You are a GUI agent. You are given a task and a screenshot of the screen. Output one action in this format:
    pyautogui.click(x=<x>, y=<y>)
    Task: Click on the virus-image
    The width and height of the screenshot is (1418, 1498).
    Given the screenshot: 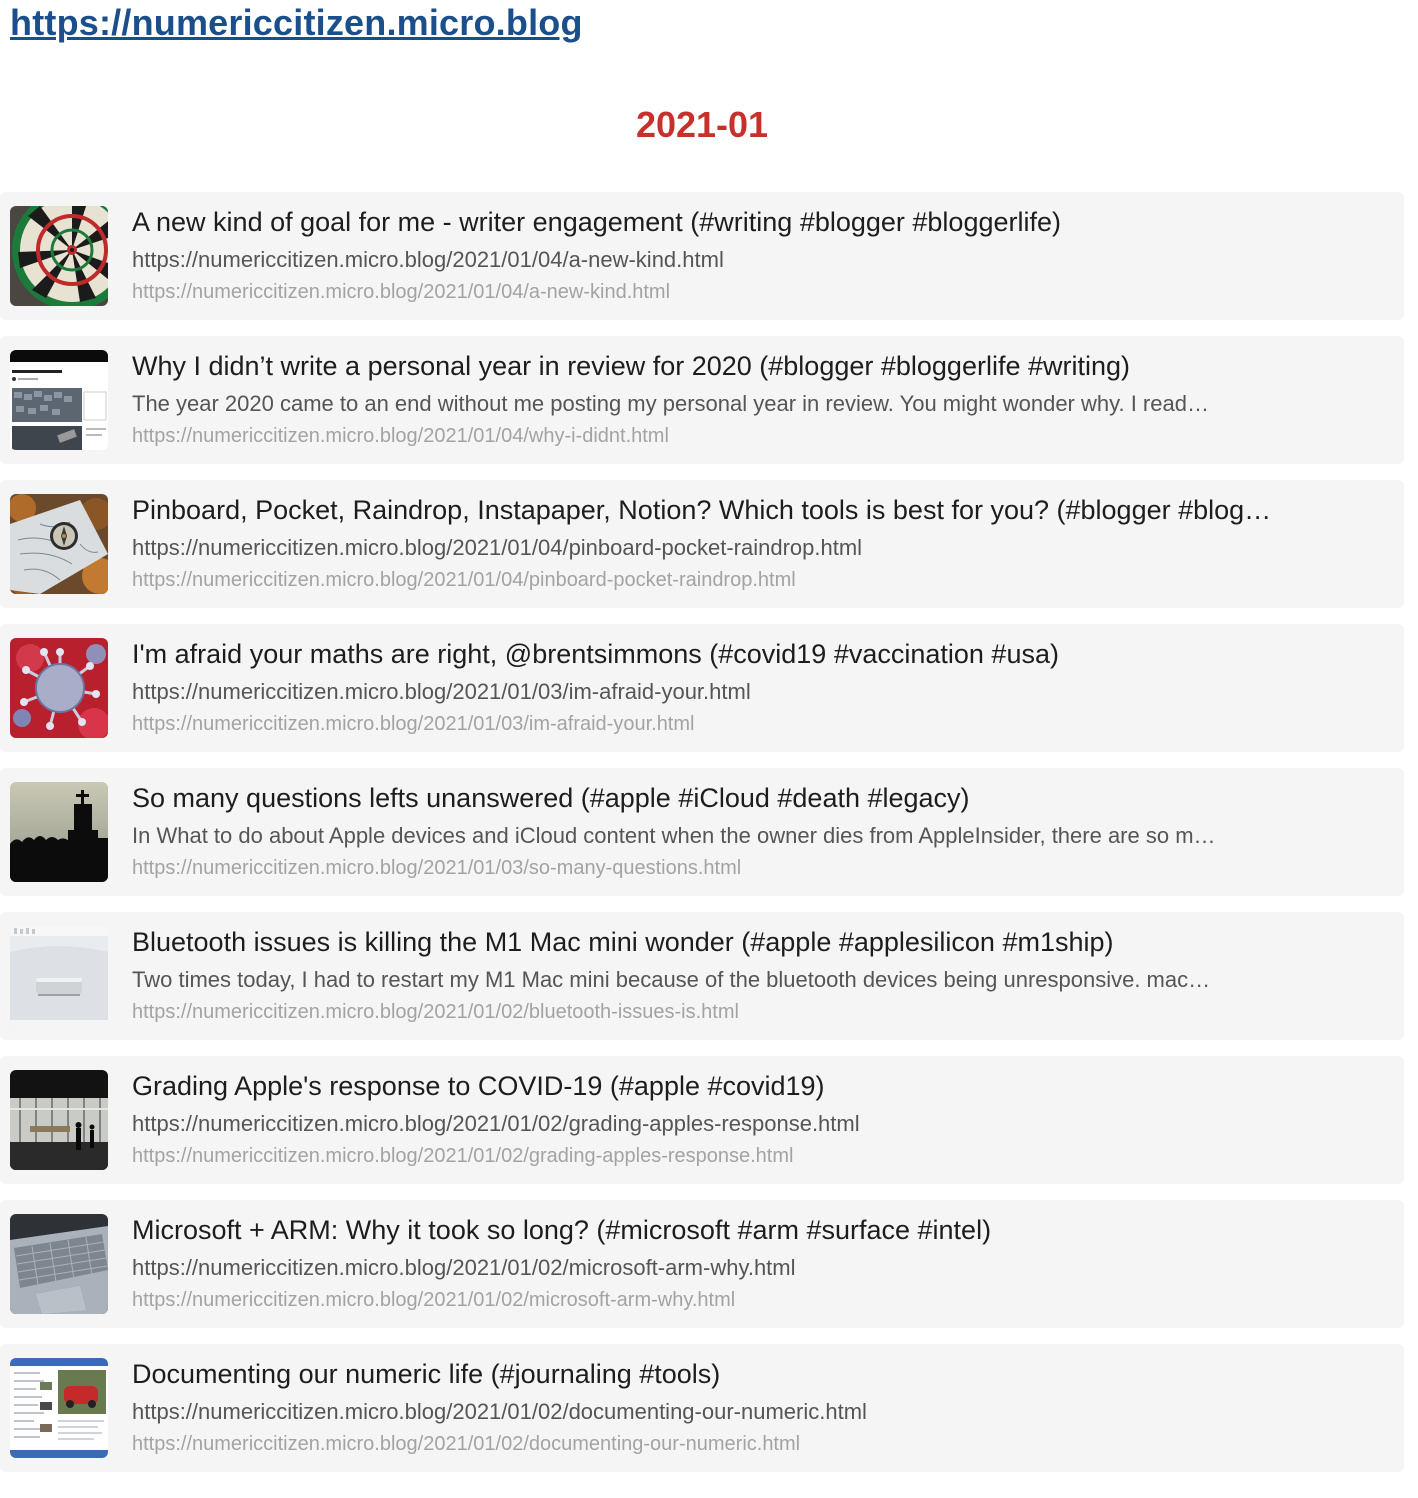 What is the action you would take?
    pyautogui.click(x=59, y=688)
    